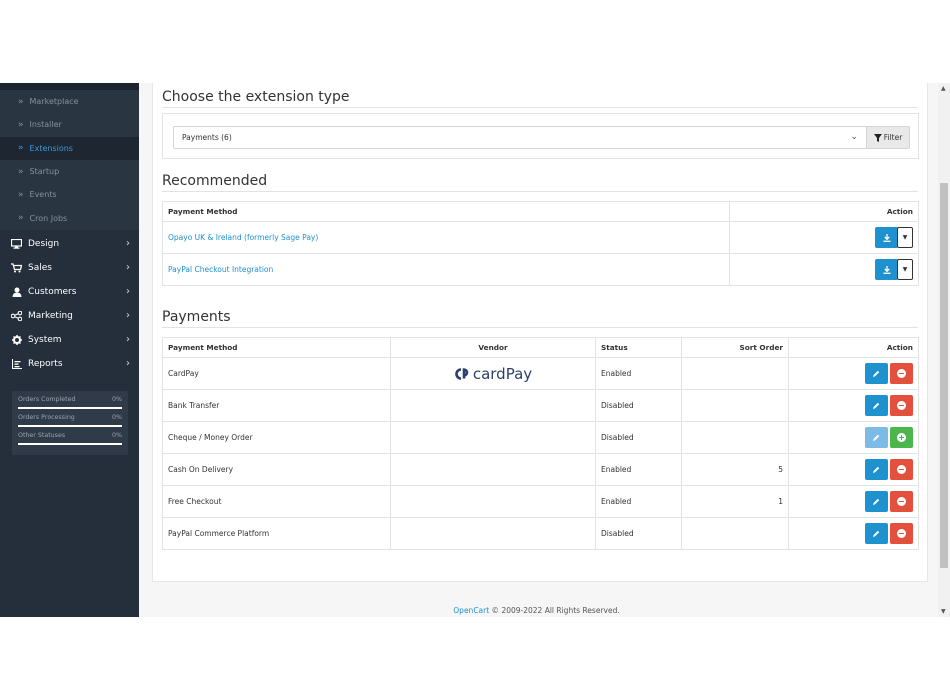  What do you see at coordinates (462, 373) in the screenshot?
I see `cardpay-logo-mark` at bounding box center [462, 373].